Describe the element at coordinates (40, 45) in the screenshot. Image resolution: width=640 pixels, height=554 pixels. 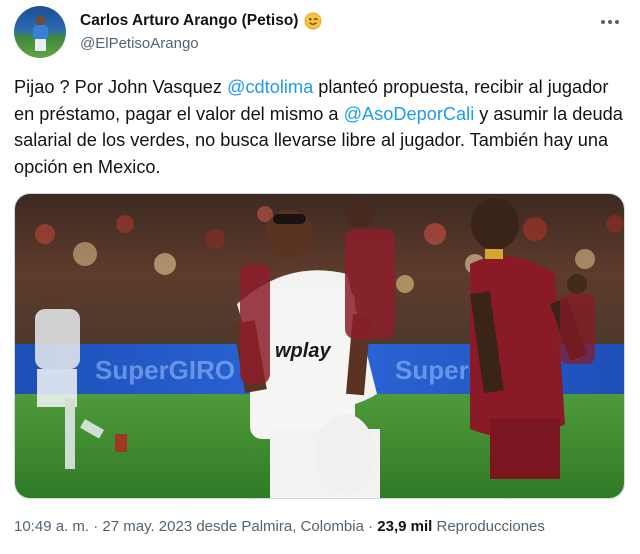
I see `avatar-person-legs` at that location.